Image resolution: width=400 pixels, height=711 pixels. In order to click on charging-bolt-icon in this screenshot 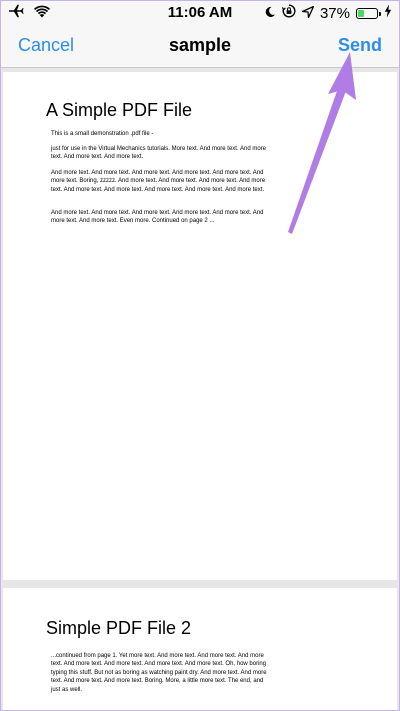, I will do `click(388, 13)`.